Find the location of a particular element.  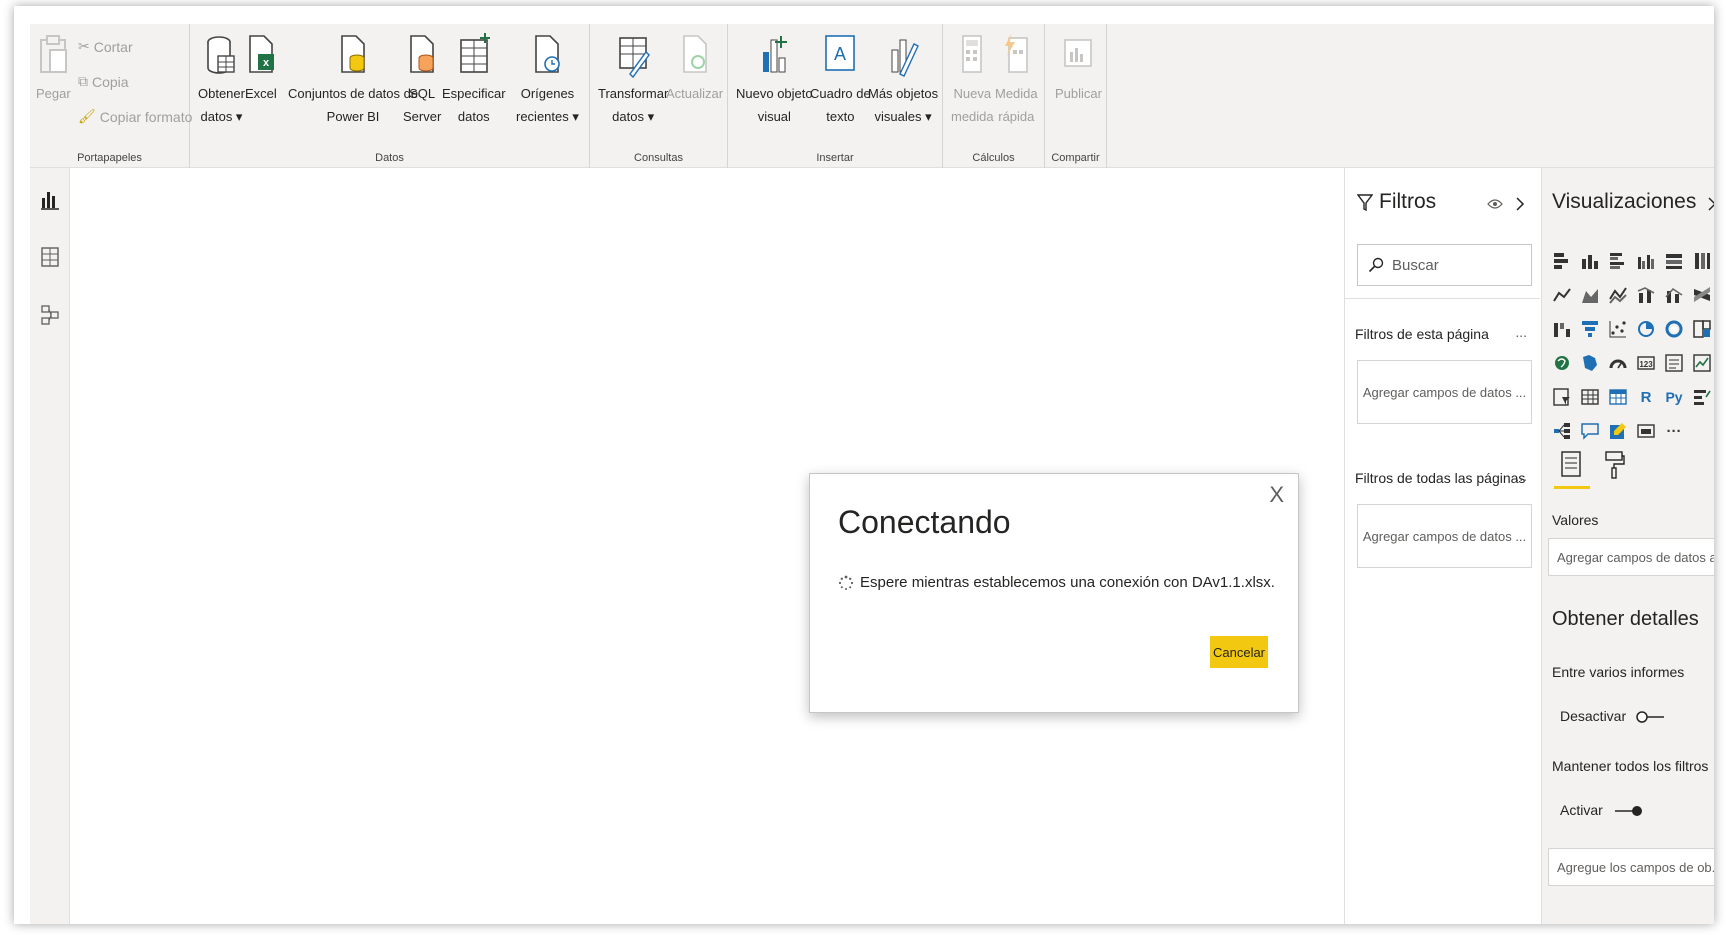

view-switcher is located at coordinates (50, 546).